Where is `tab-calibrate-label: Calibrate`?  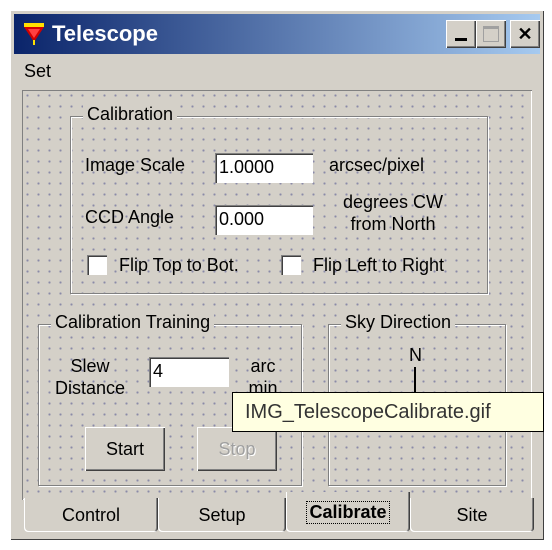
tab-calibrate-label: Calibrate is located at coordinates (348, 512).